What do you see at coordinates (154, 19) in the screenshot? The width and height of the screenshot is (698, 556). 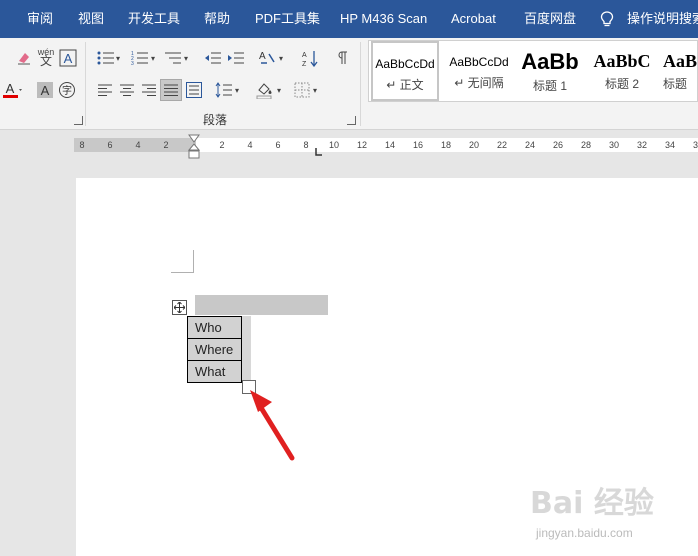 I see `tab-developer: 开发工具` at bounding box center [154, 19].